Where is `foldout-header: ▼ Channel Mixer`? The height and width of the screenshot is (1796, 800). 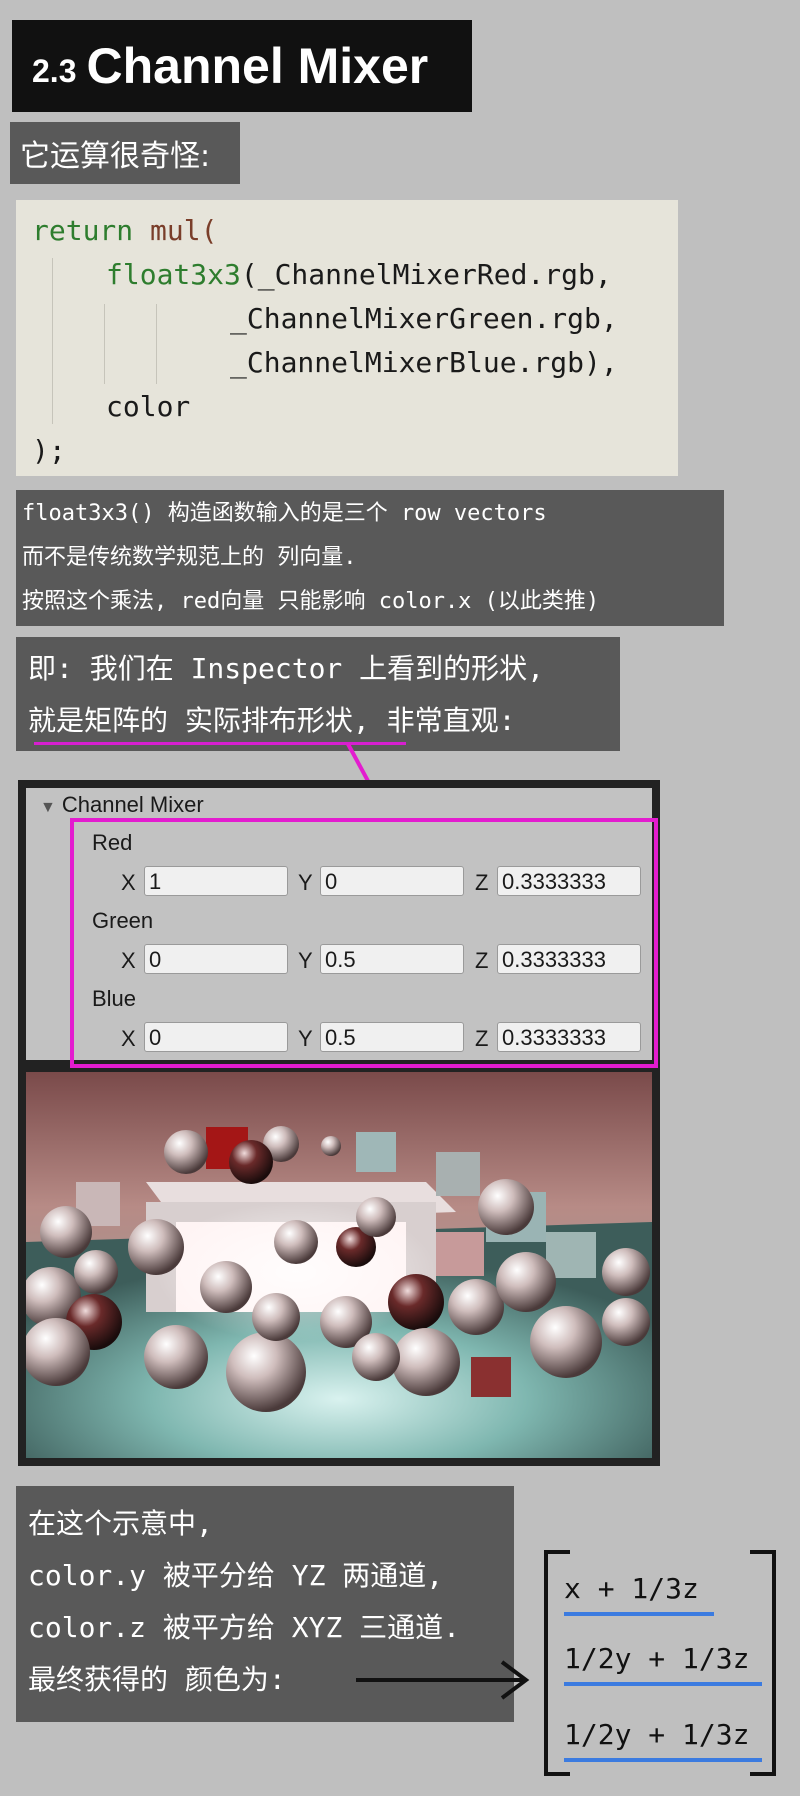 foldout-header: ▼ Channel Mixer is located at coordinates (122, 805).